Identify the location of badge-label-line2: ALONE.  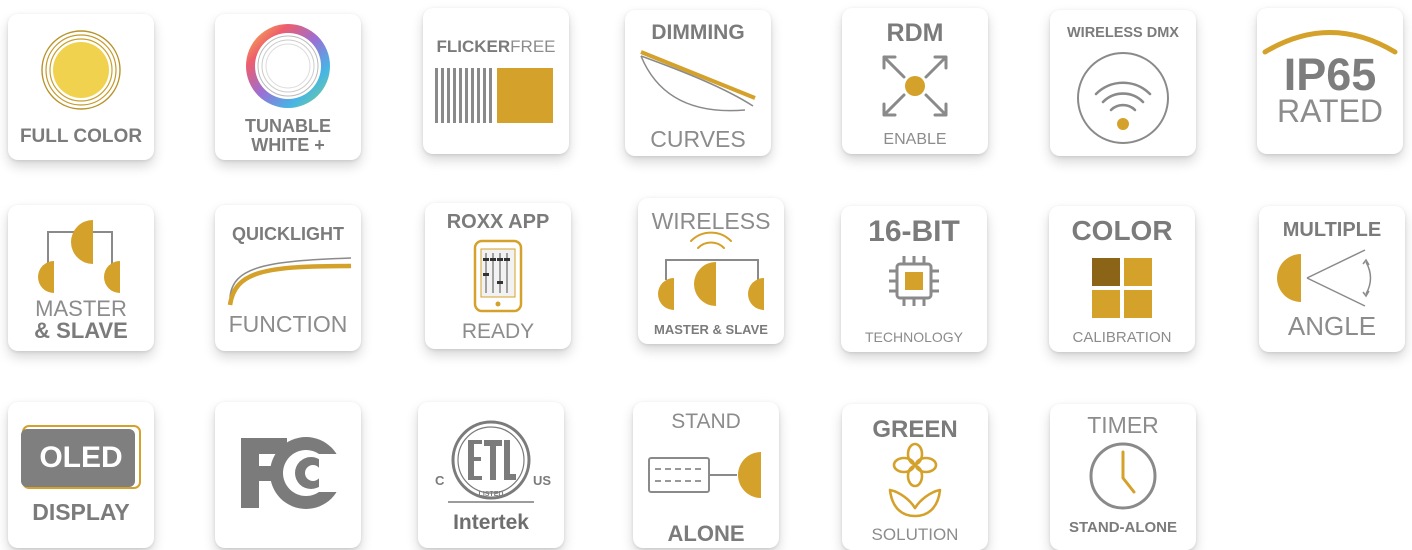
(706, 533).